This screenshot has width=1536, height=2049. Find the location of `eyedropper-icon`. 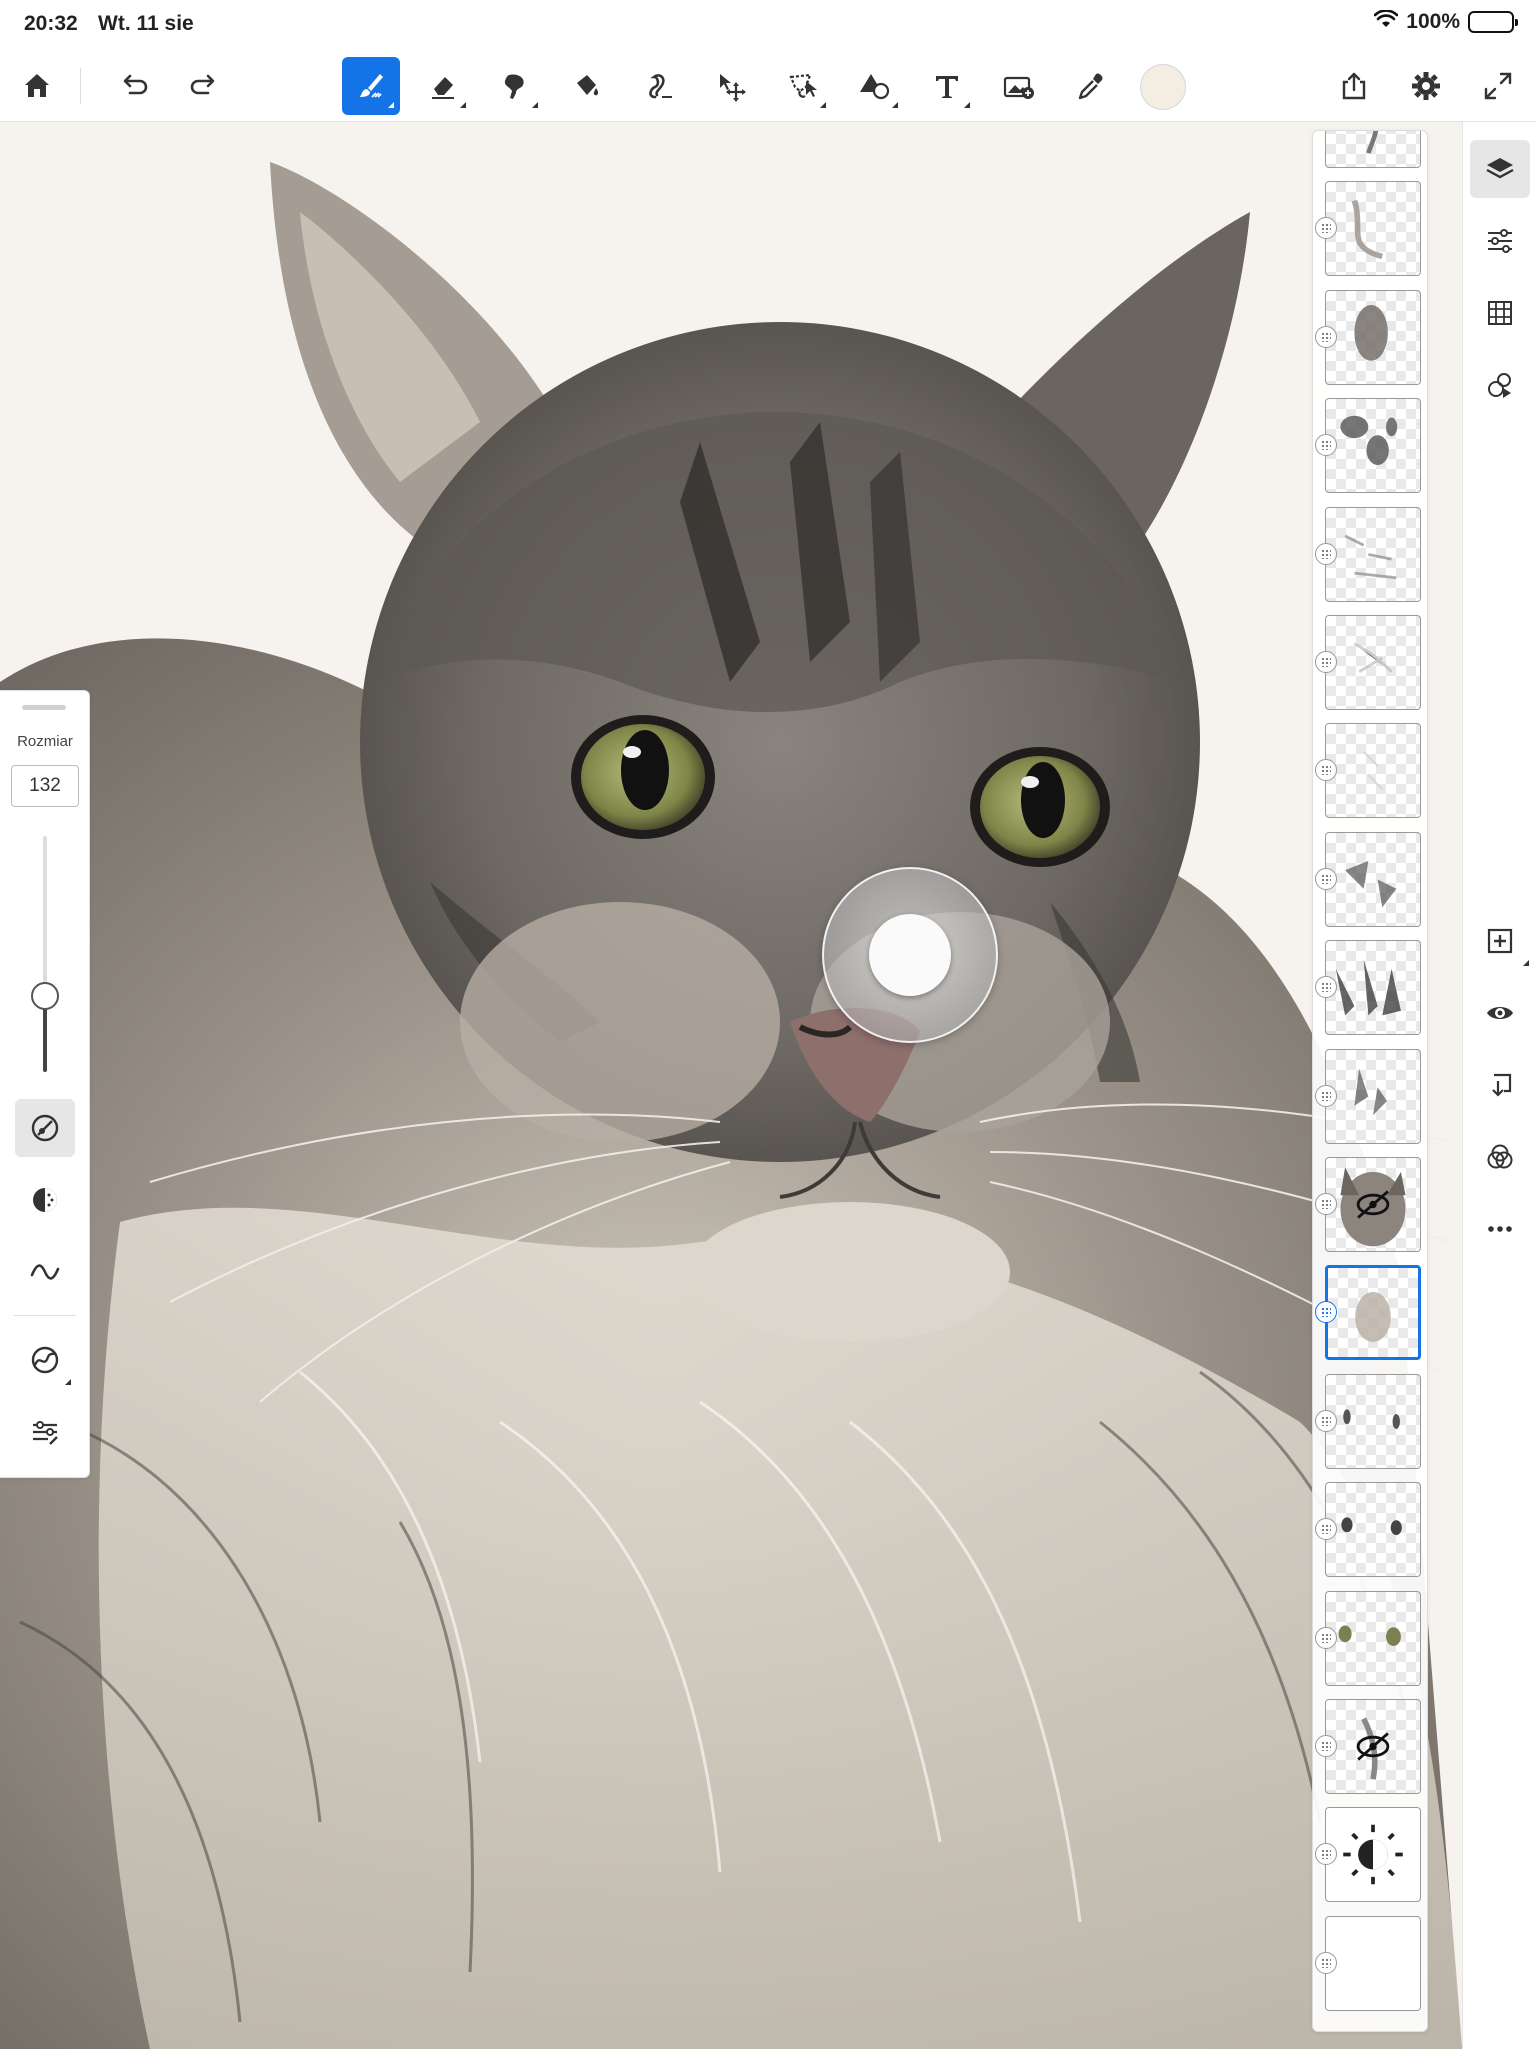

eyedropper-icon is located at coordinates (1091, 86).